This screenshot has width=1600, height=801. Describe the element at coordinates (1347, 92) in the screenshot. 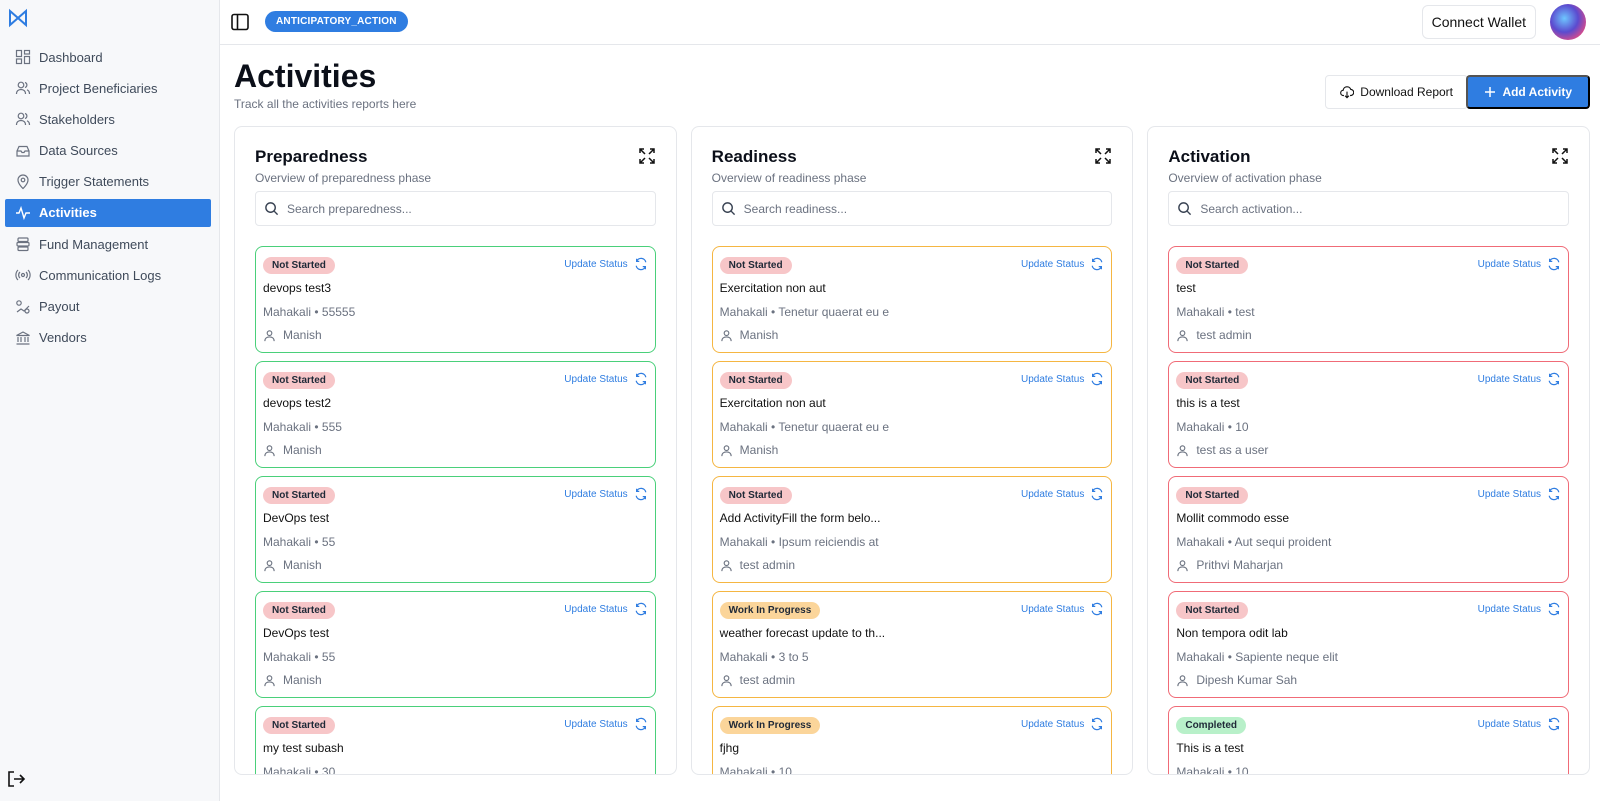

I see `cloud-download-icon` at that location.